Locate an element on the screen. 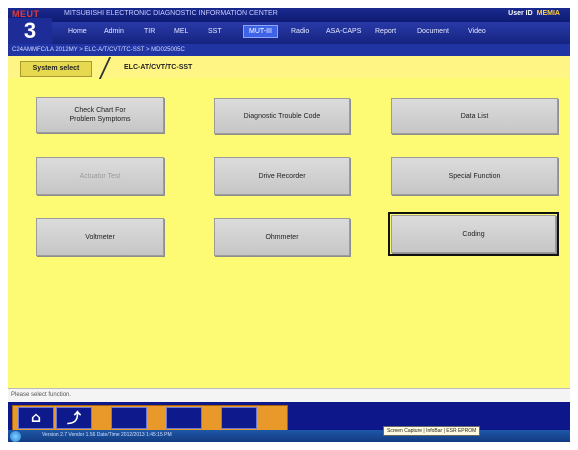  actuator-test-button: Actuator Test is located at coordinates (100, 176).